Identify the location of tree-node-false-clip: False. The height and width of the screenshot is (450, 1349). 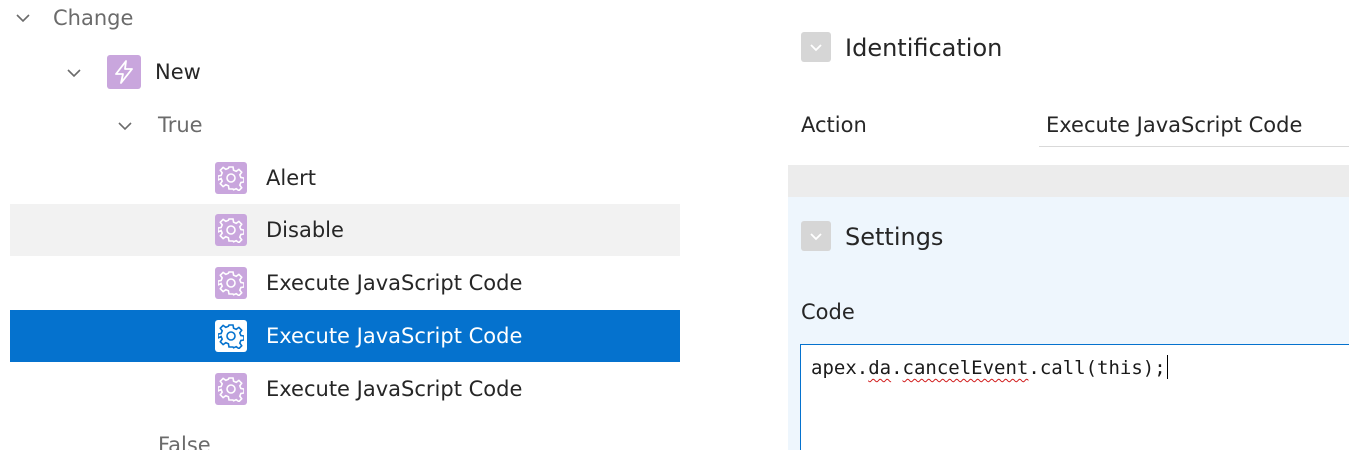
(340, 440).